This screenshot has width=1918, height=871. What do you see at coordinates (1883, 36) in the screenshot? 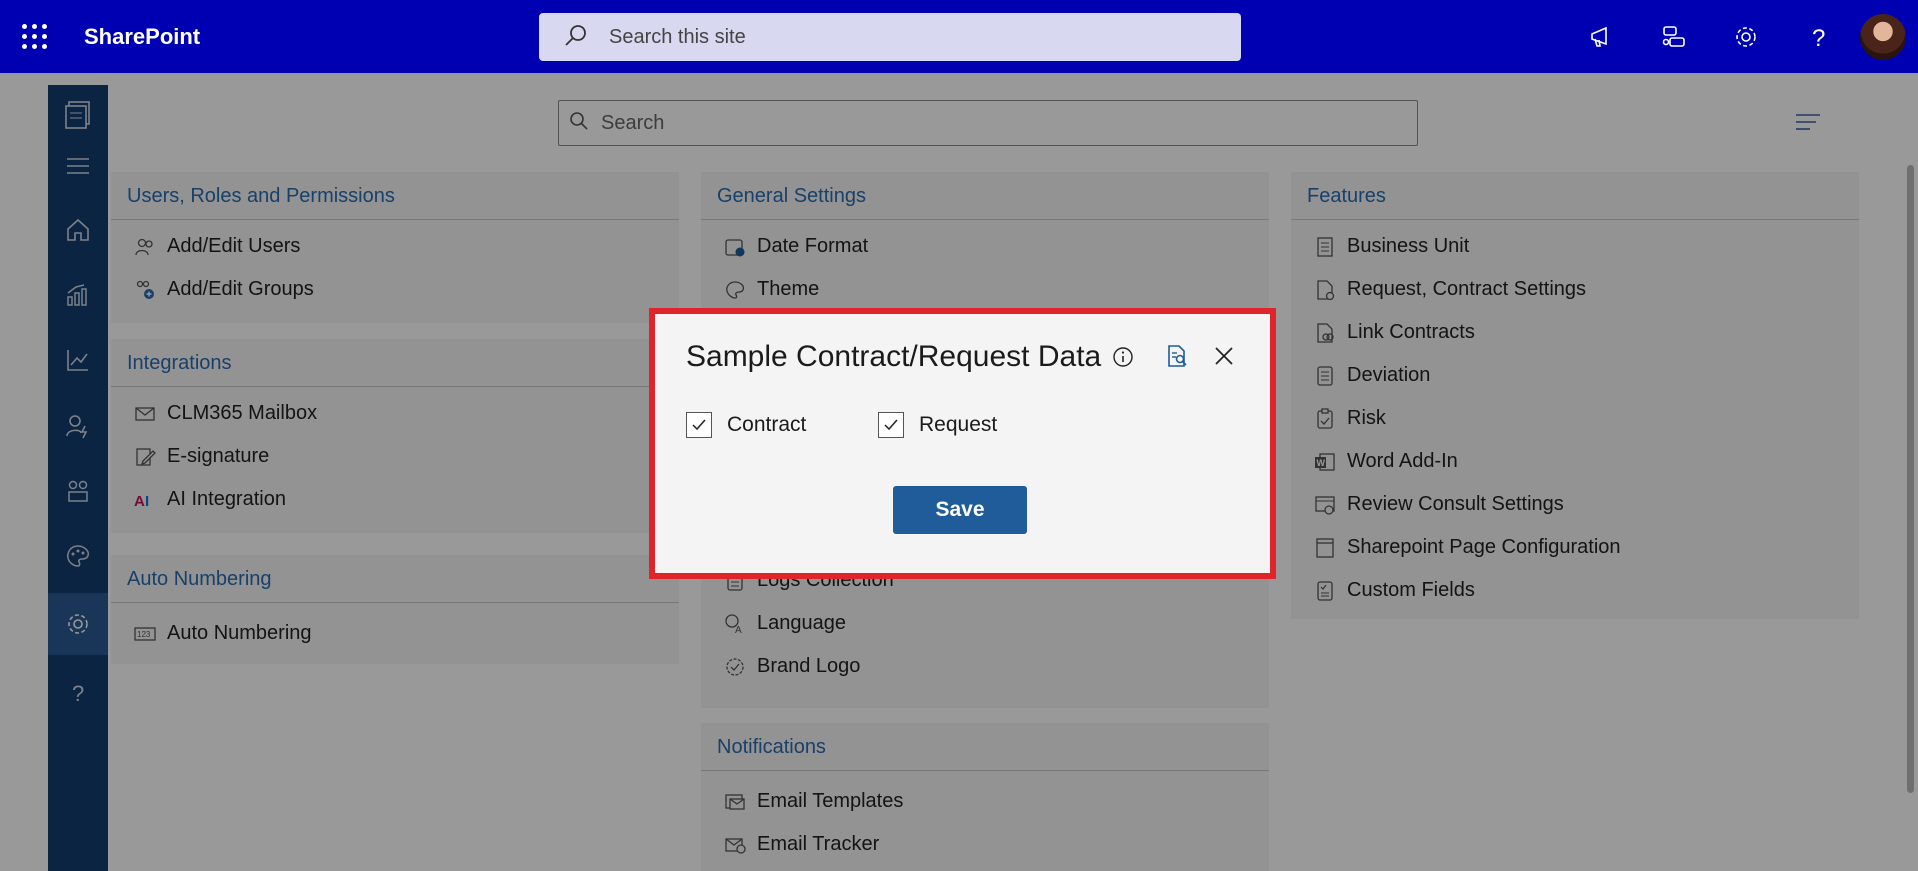
I see `avatar` at bounding box center [1883, 36].